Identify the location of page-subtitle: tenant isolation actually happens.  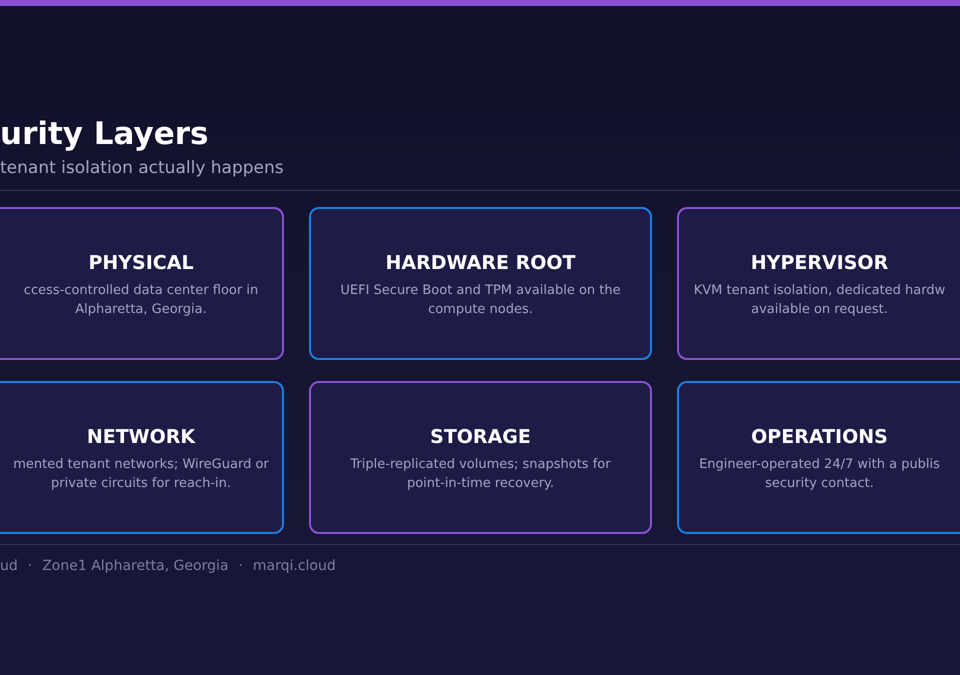
(142, 168).